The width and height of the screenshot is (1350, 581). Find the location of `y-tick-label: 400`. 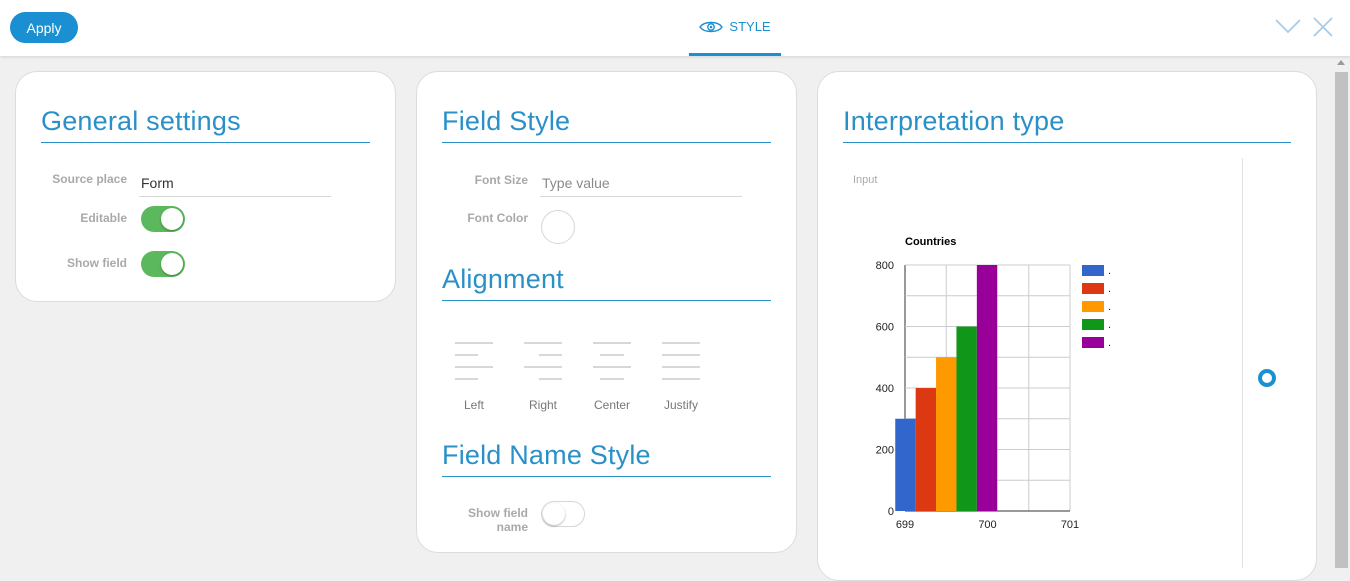

y-tick-label: 400 is located at coordinates (885, 389).